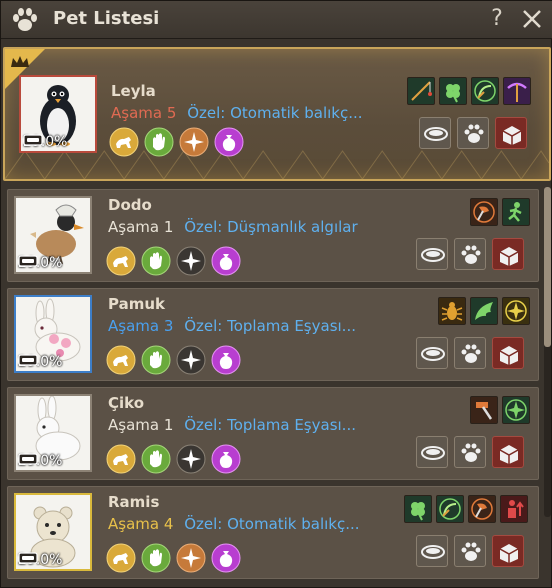  I want to click on bowl-icon, so click(433, 552).